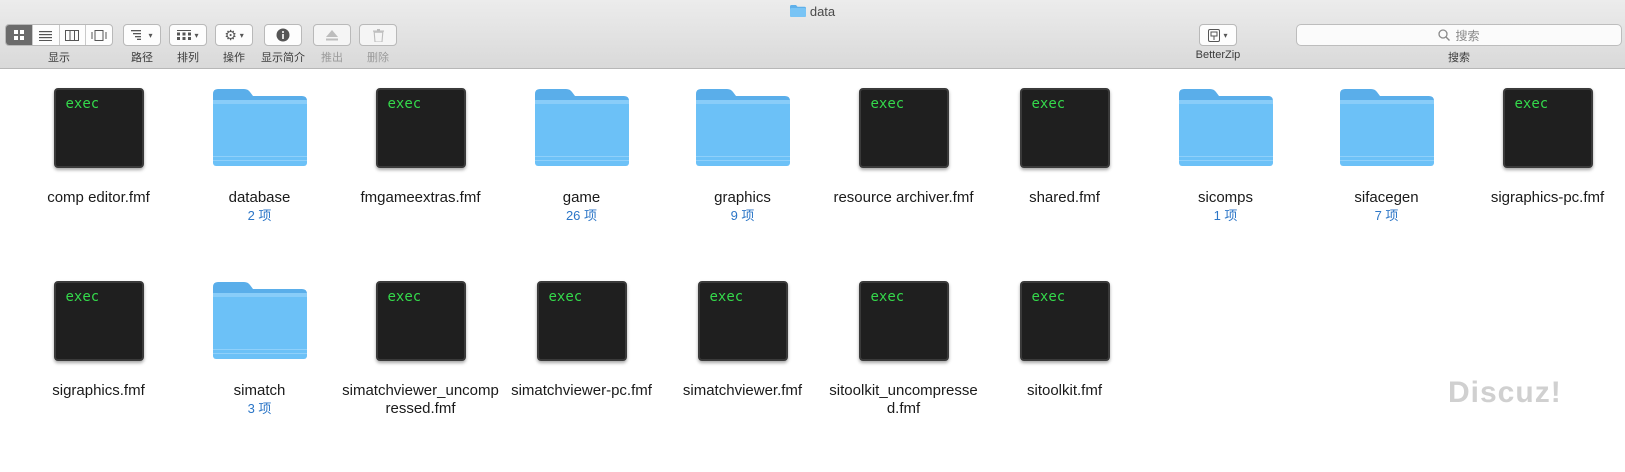 This screenshot has height=472, width=1625. Describe the element at coordinates (742, 390) in the screenshot. I see `file-name: simatchviewer.fmf` at that location.